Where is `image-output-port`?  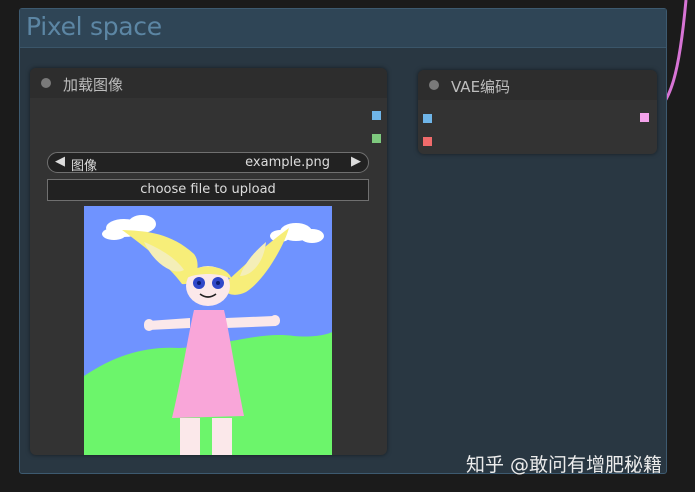
image-output-port is located at coordinates (376, 115).